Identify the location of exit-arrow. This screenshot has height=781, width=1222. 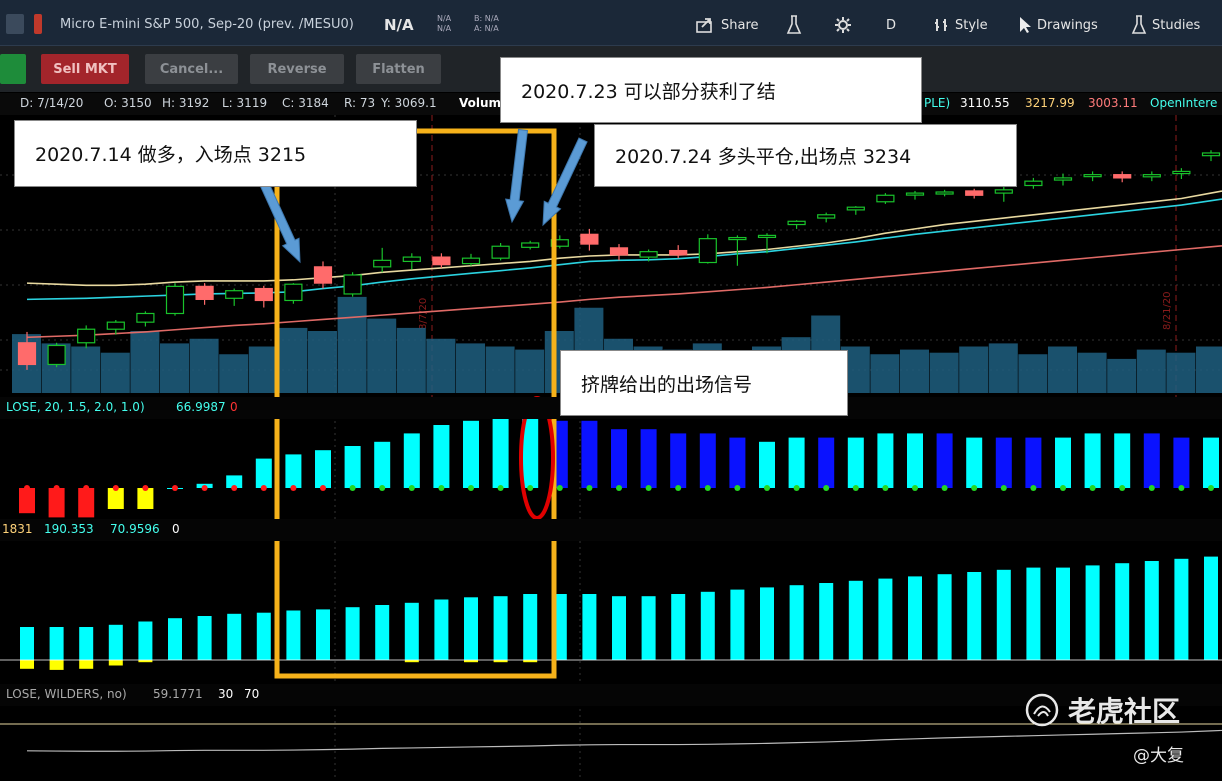
(565, 182).